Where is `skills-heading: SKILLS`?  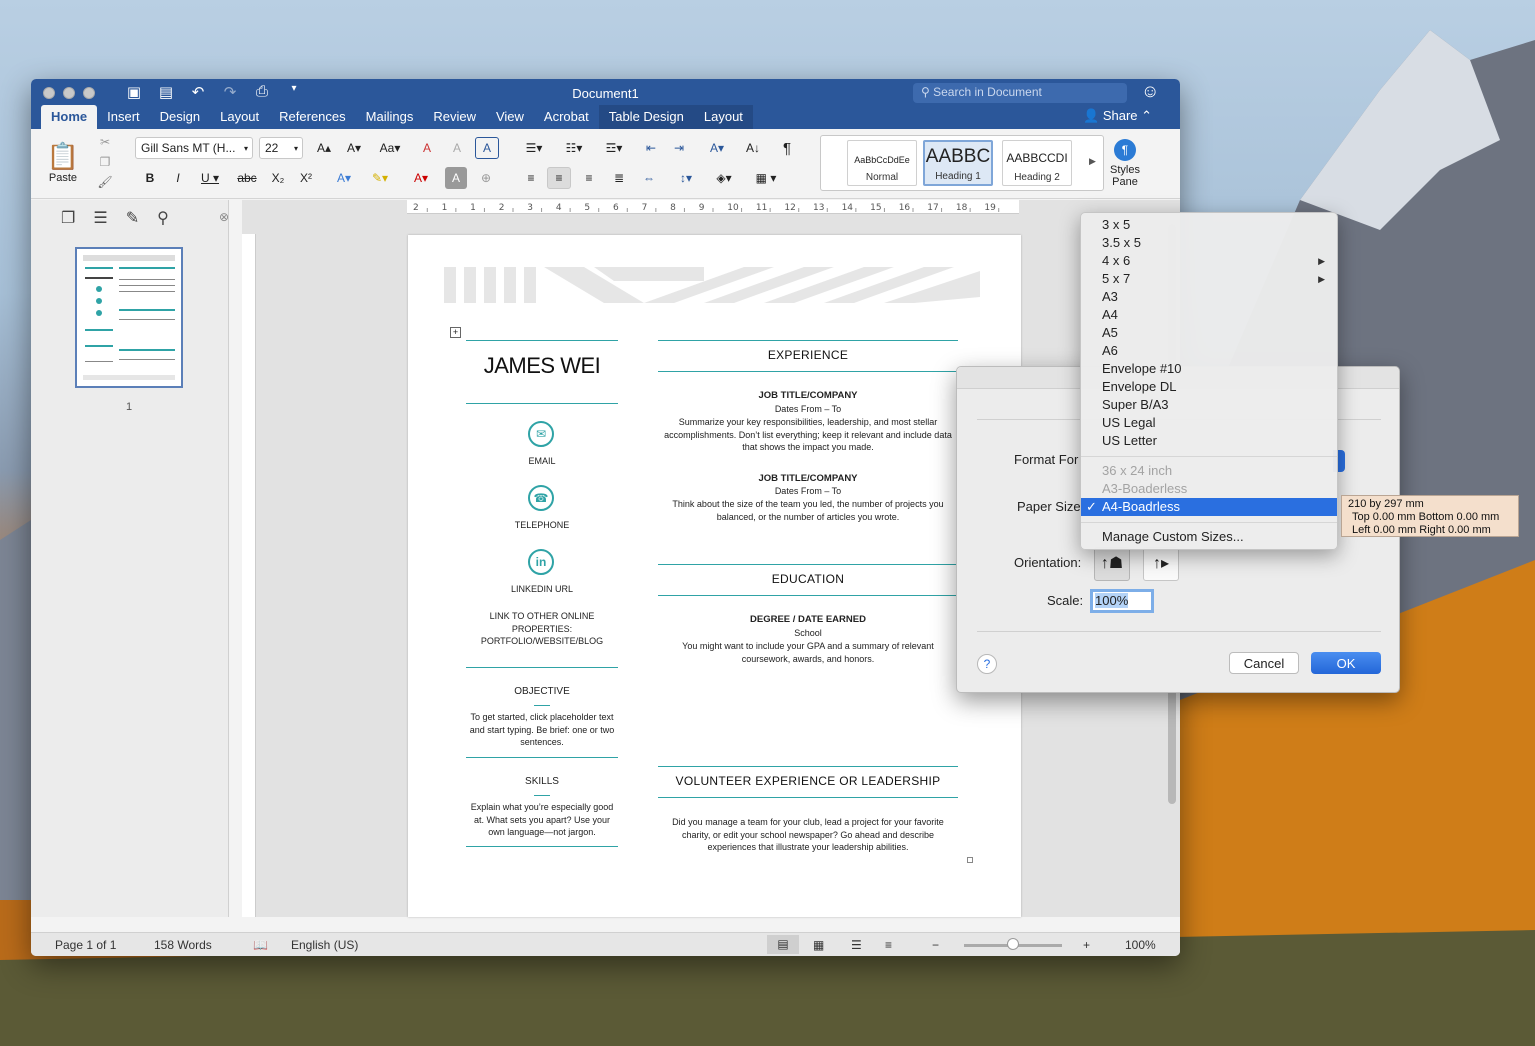
skills-heading: SKILLS is located at coordinates (542, 782).